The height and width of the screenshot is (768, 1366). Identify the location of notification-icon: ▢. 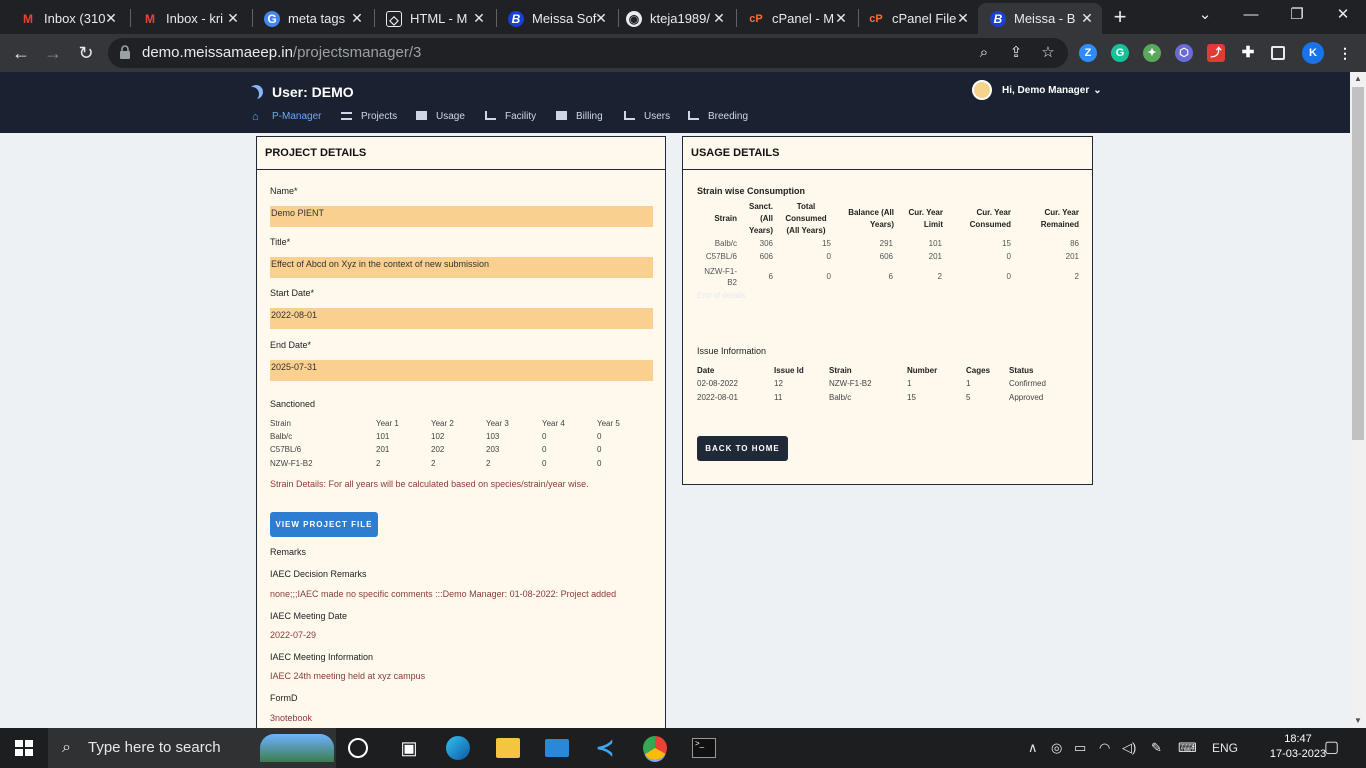
(1331, 748).